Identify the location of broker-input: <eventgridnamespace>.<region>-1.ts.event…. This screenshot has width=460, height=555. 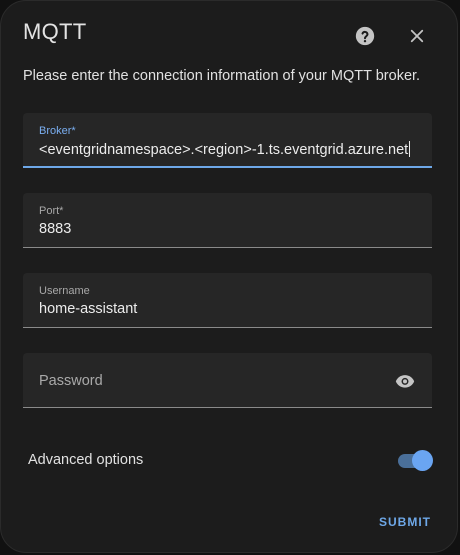
(225, 149).